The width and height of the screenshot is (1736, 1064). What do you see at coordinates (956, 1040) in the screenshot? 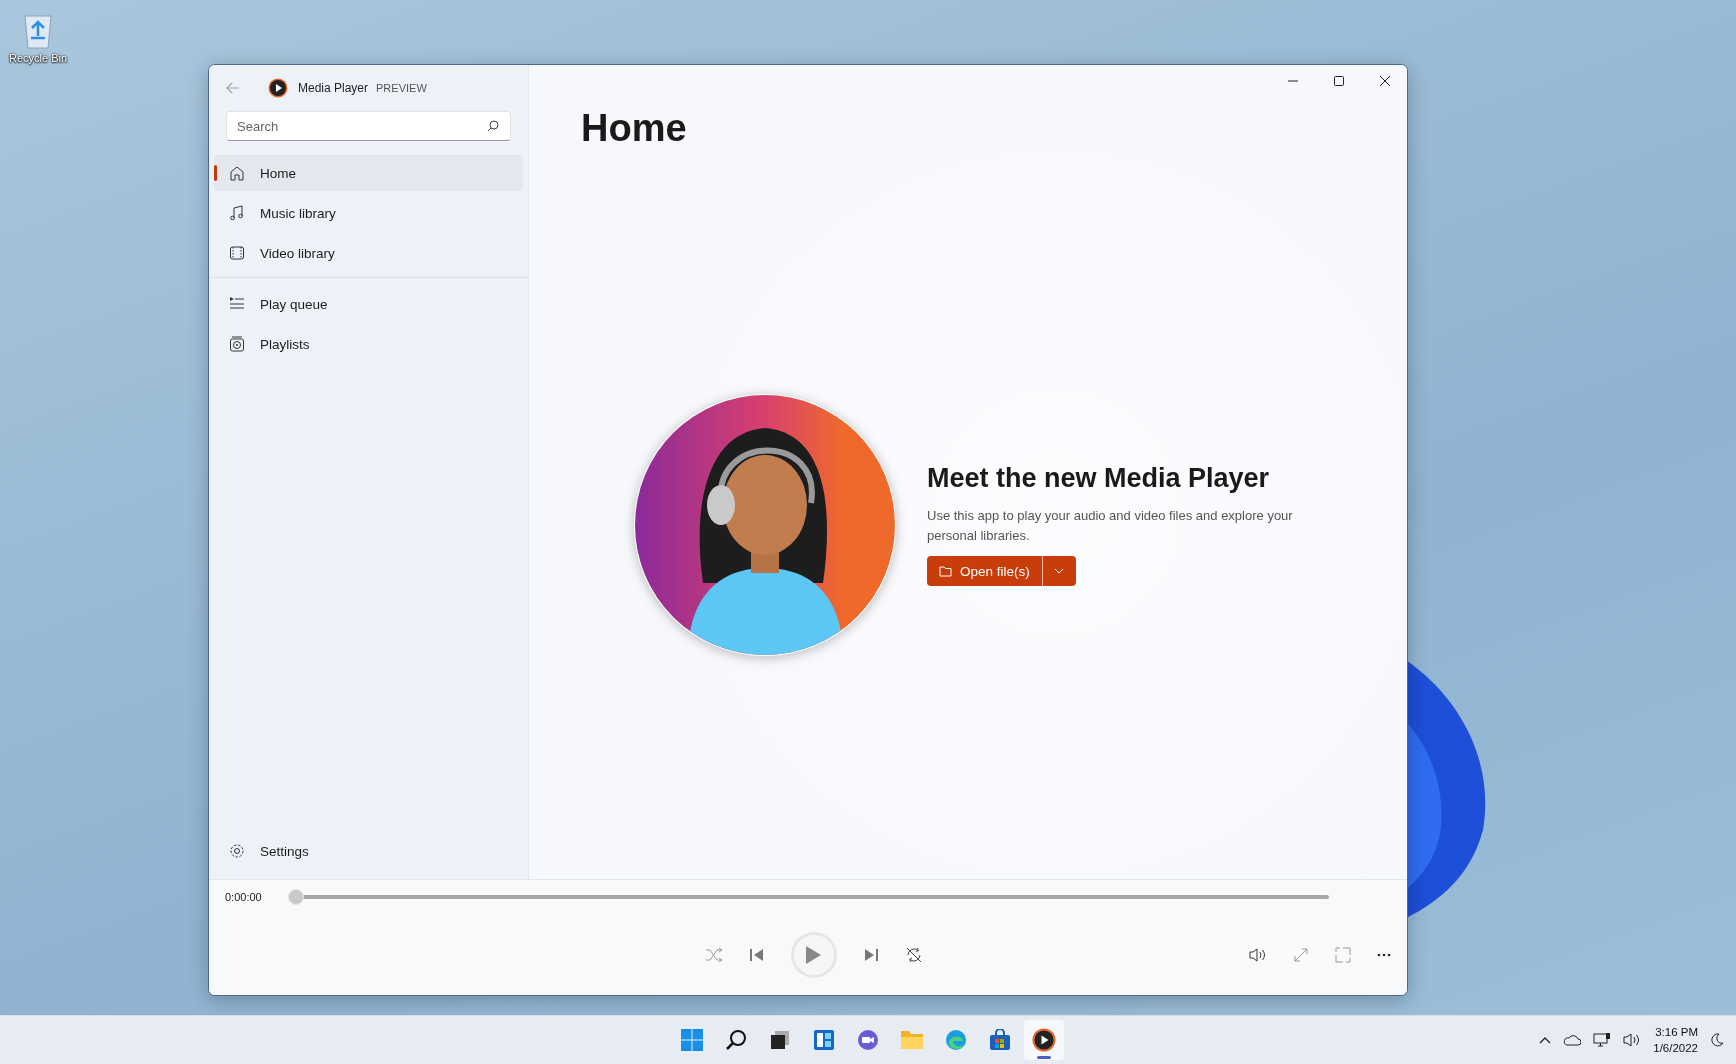
I see `browser-wave-icon` at bounding box center [956, 1040].